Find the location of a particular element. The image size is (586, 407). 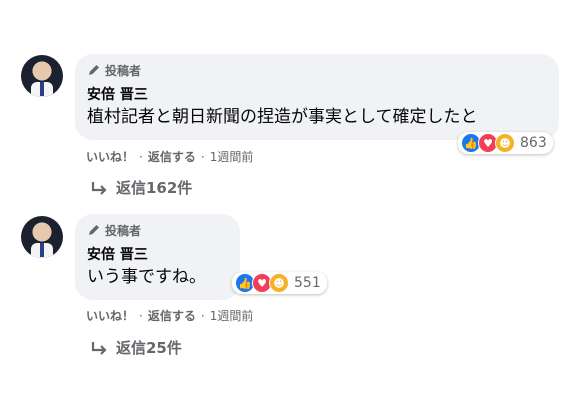

view-replies-link: 返信25件 is located at coordinates (136, 347).